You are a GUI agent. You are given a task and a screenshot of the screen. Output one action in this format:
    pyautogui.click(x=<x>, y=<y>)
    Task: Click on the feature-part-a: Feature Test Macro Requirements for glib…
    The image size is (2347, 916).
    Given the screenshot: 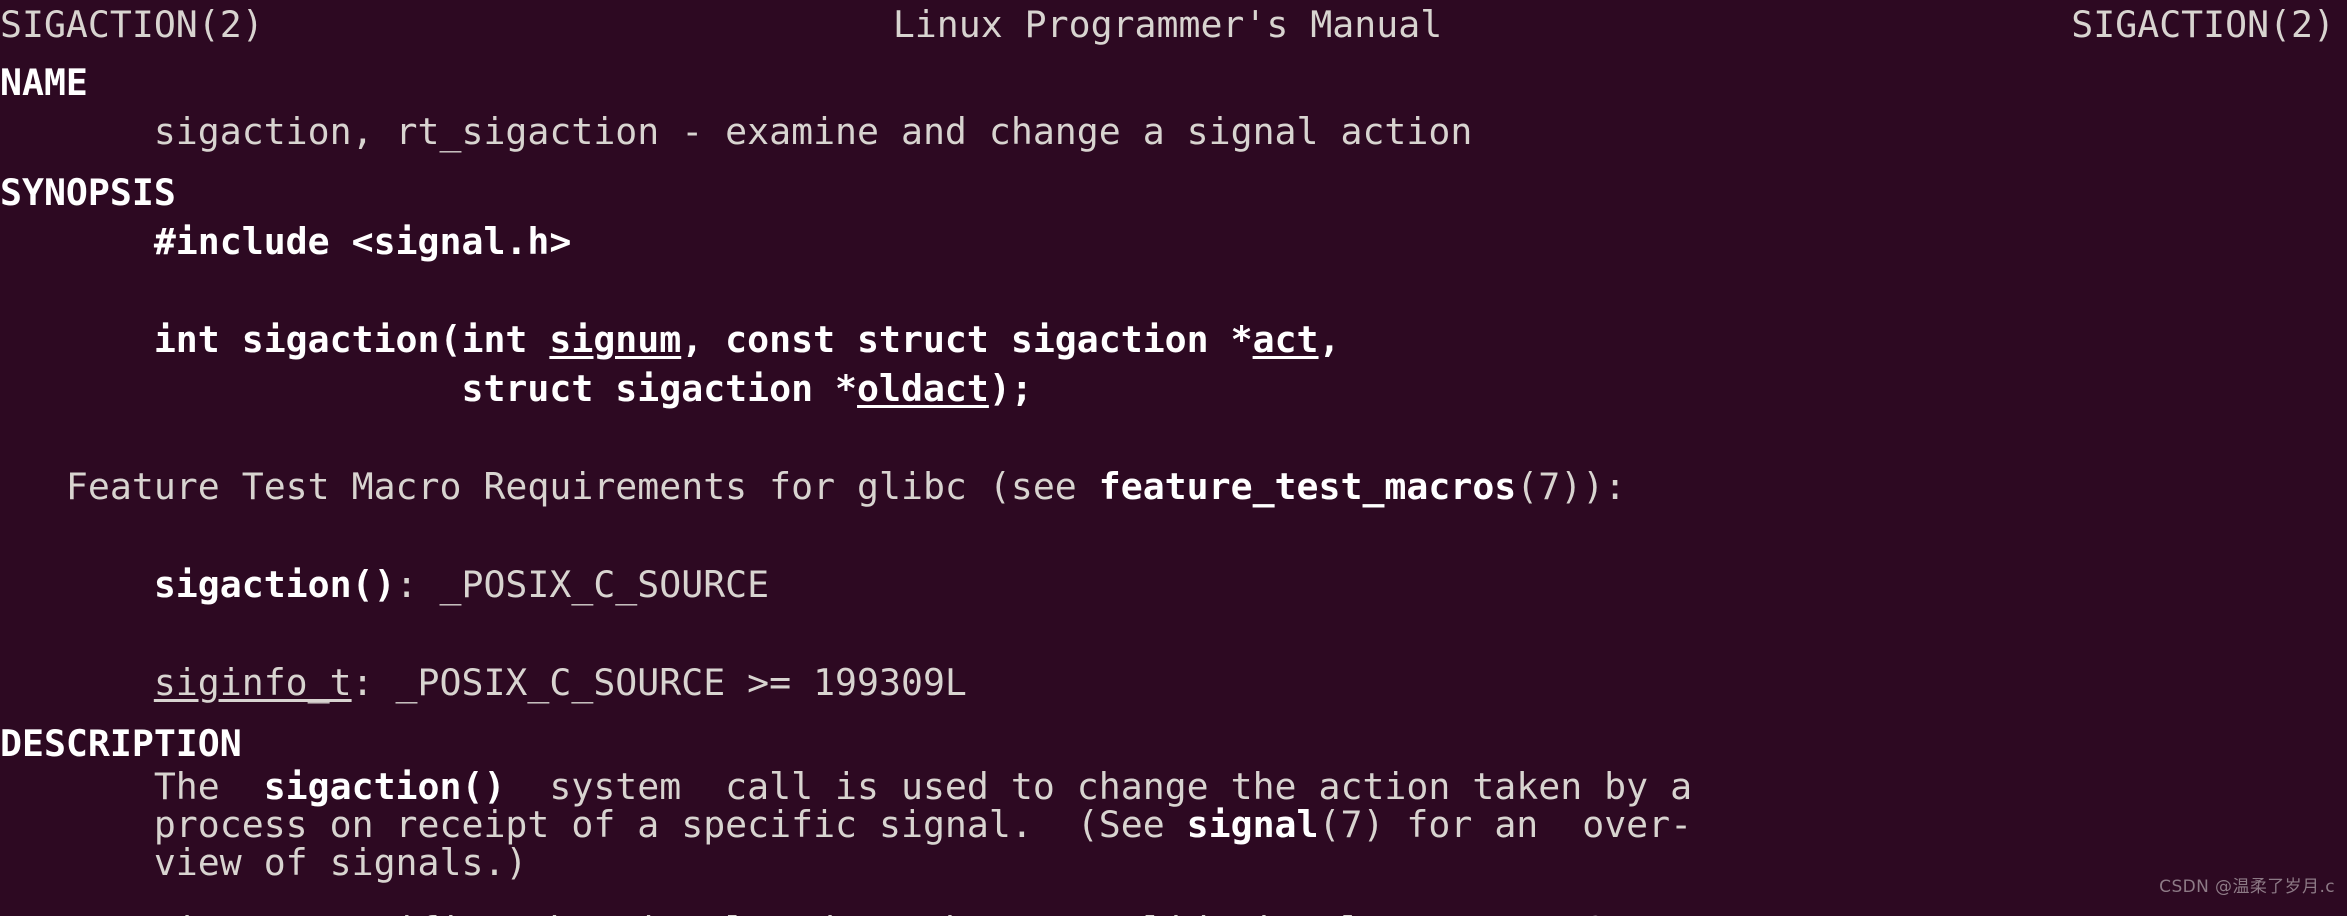 What is the action you would take?
    pyautogui.click(x=549, y=486)
    